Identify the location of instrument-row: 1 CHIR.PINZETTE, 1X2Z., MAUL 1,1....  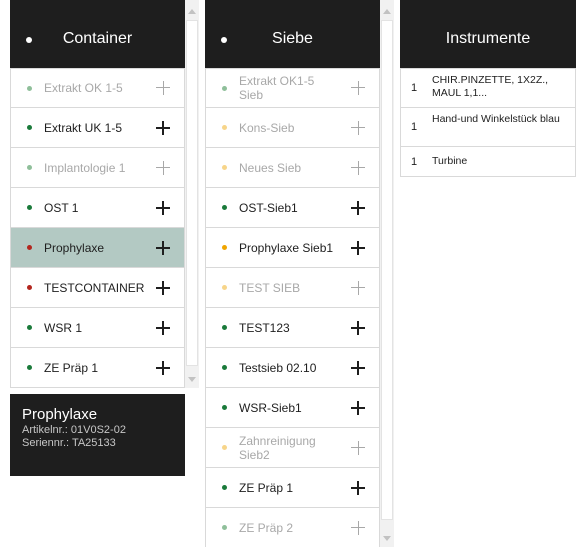
(488, 88).